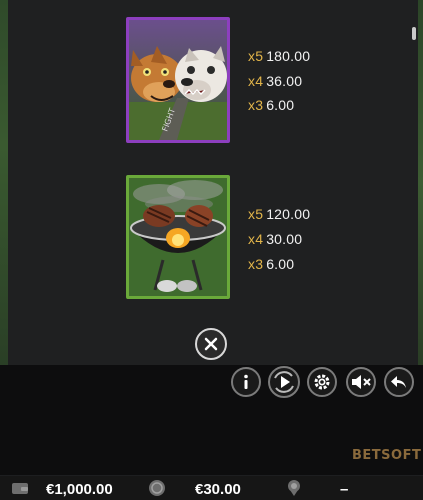 Image resolution: width=423 pixels, height=500 pixels. Describe the element at coordinates (294, 488) in the screenshot. I see `win-icon` at that location.